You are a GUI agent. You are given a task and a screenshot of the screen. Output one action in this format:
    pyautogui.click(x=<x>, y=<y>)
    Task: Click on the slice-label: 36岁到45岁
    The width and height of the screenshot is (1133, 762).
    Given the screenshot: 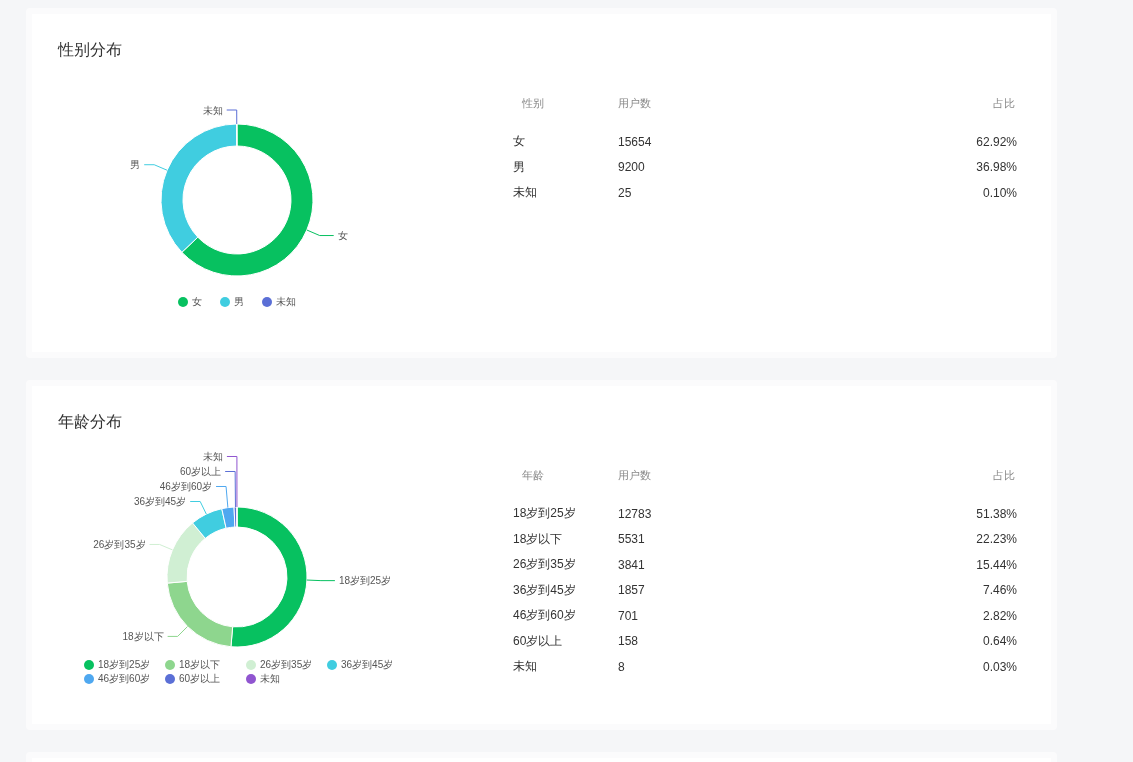 What is the action you would take?
    pyautogui.click(x=160, y=501)
    